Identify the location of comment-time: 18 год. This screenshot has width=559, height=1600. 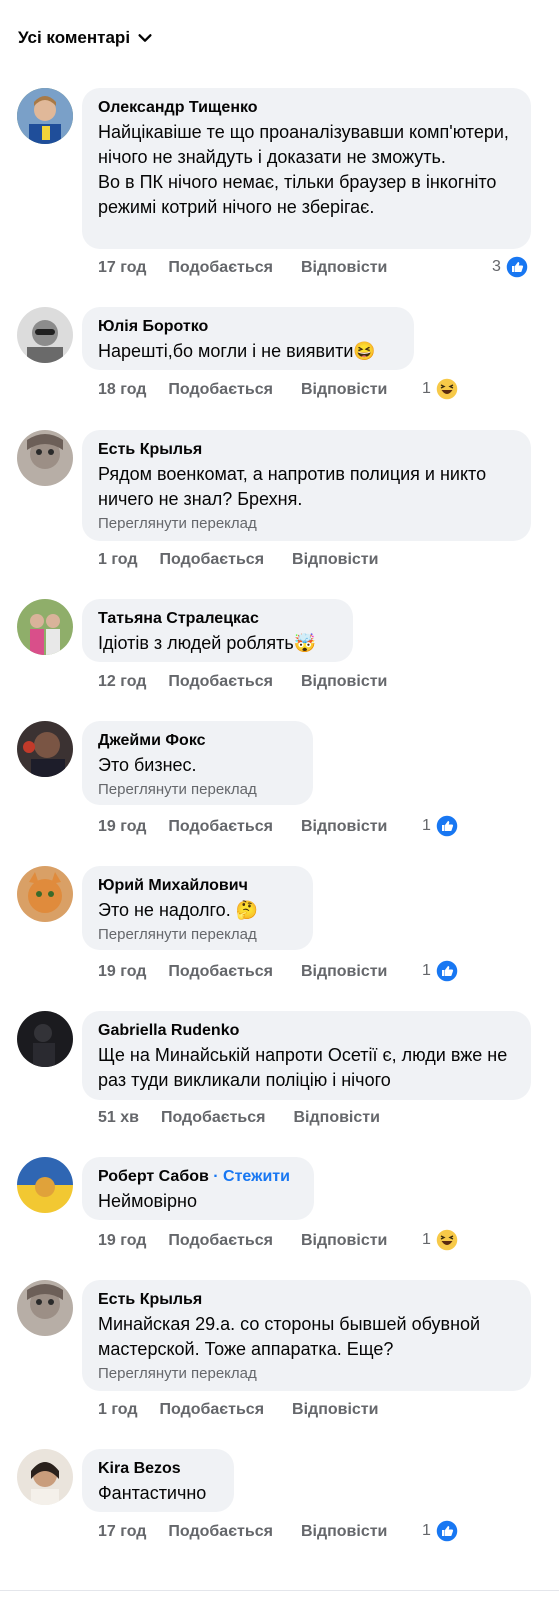
(122, 390).